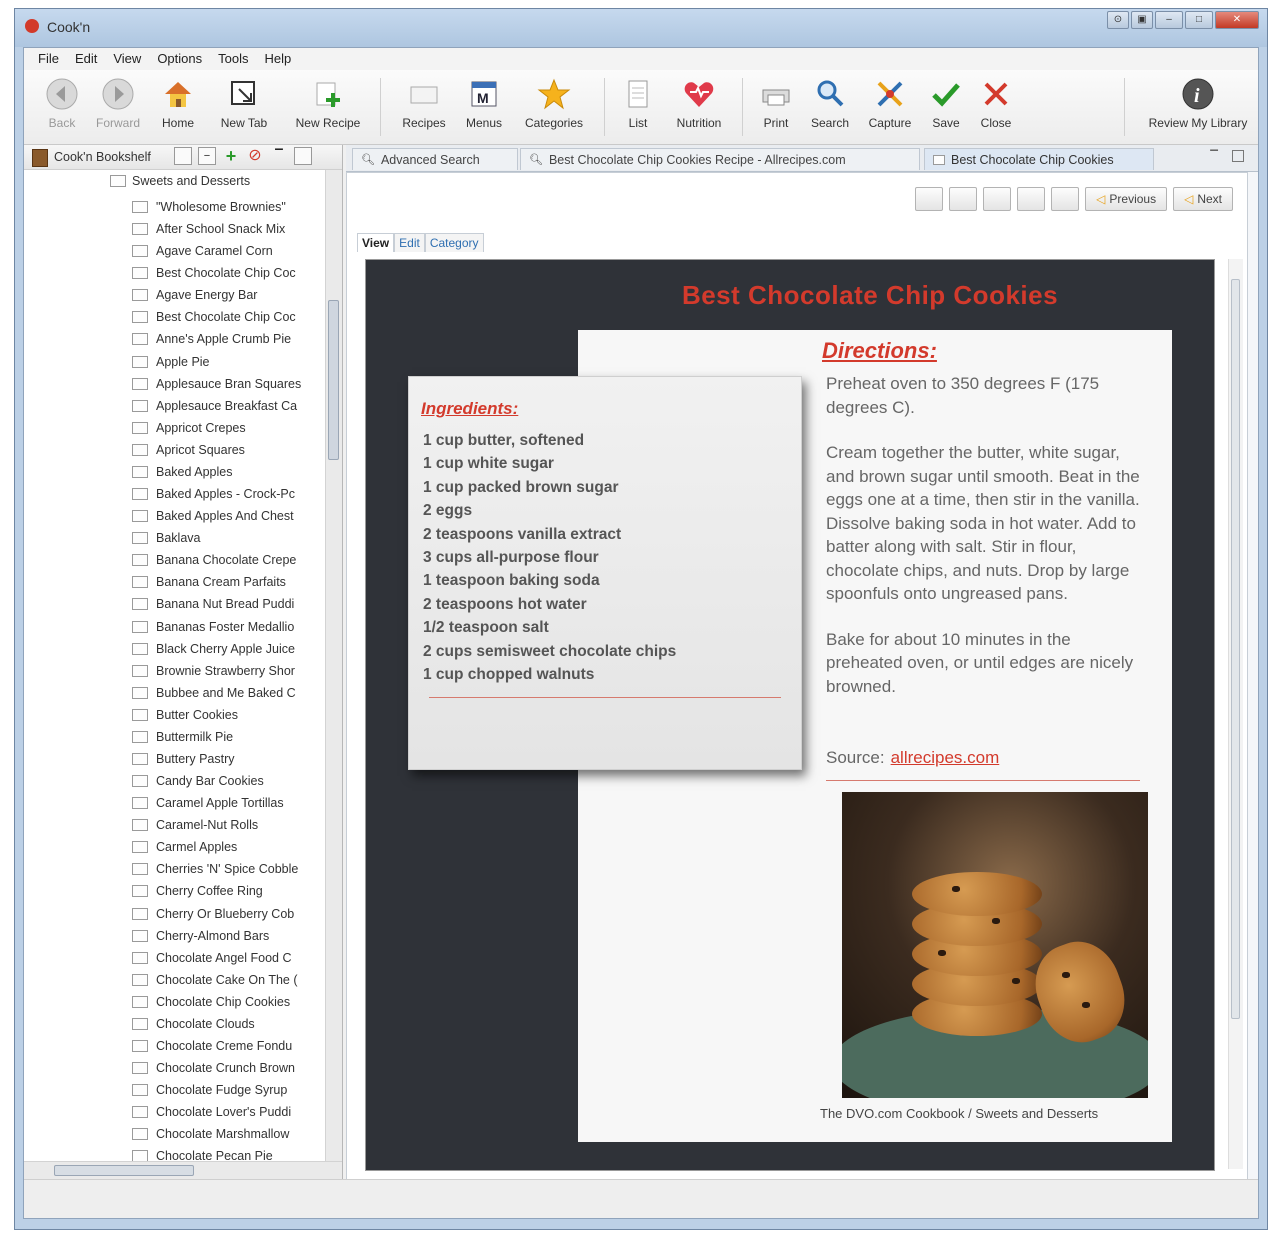 This screenshot has height=1242, width=1280. What do you see at coordinates (227, 494) in the screenshot?
I see `tree-item: Baked Apples - Crock-Pc` at bounding box center [227, 494].